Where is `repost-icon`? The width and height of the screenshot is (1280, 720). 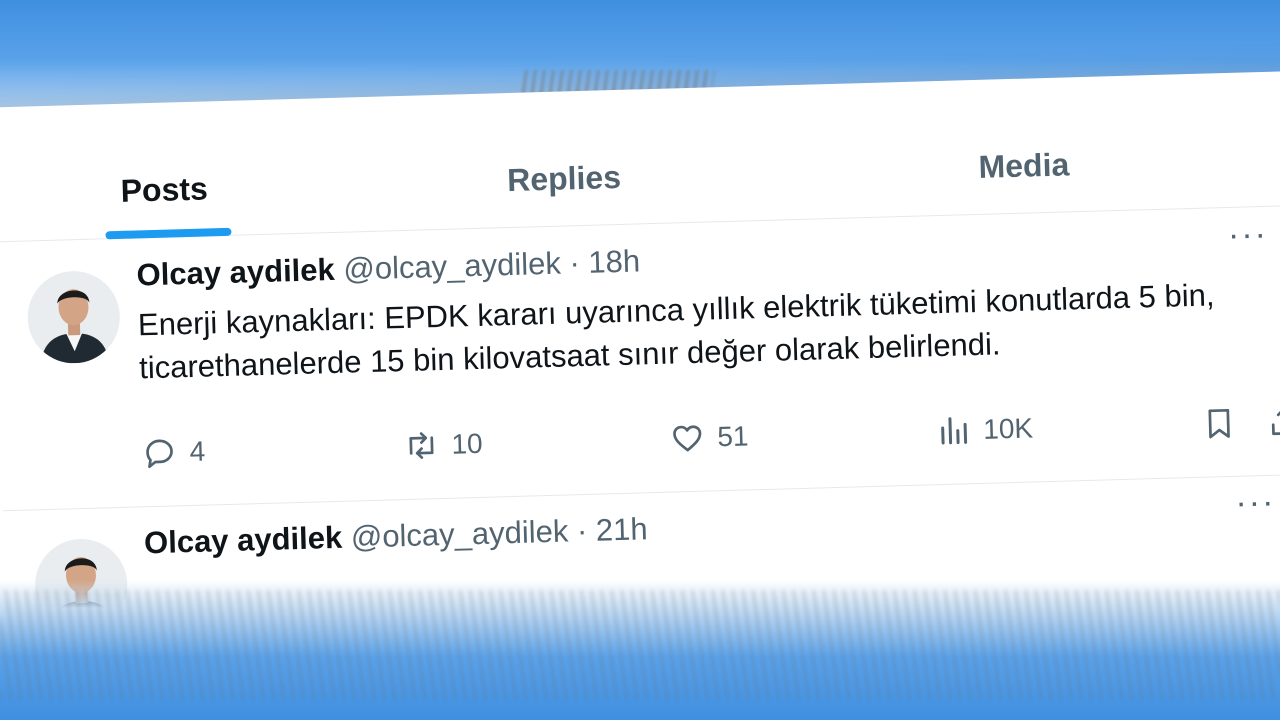 repost-icon is located at coordinates (421, 445).